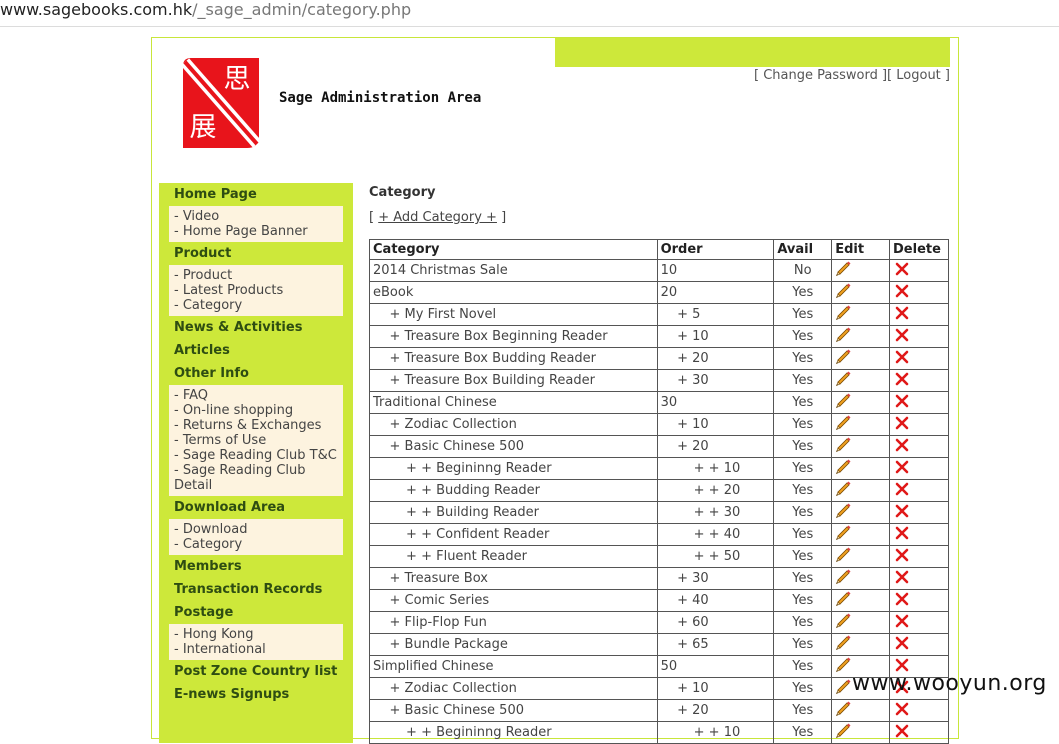  I want to click on table-row: + Treasure Box Budding Reader + 20 Yes, so click(659, 358).